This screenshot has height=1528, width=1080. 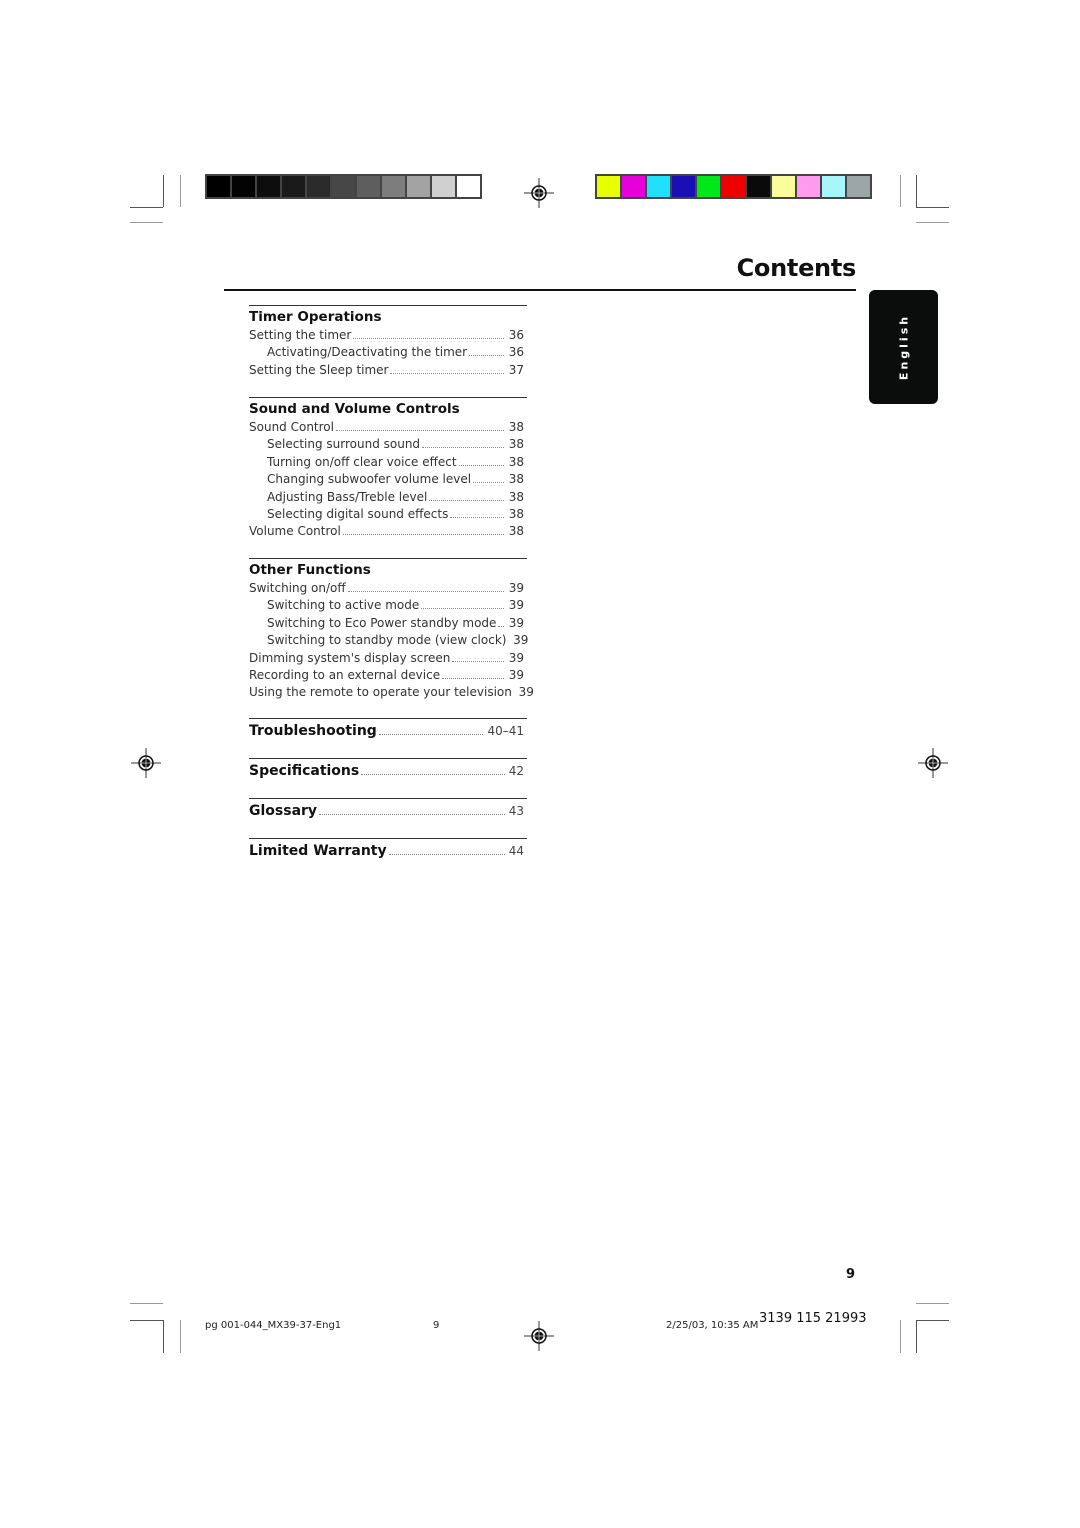 I want to click on grayscale-calibration-bar, so click(x=343, y=186).